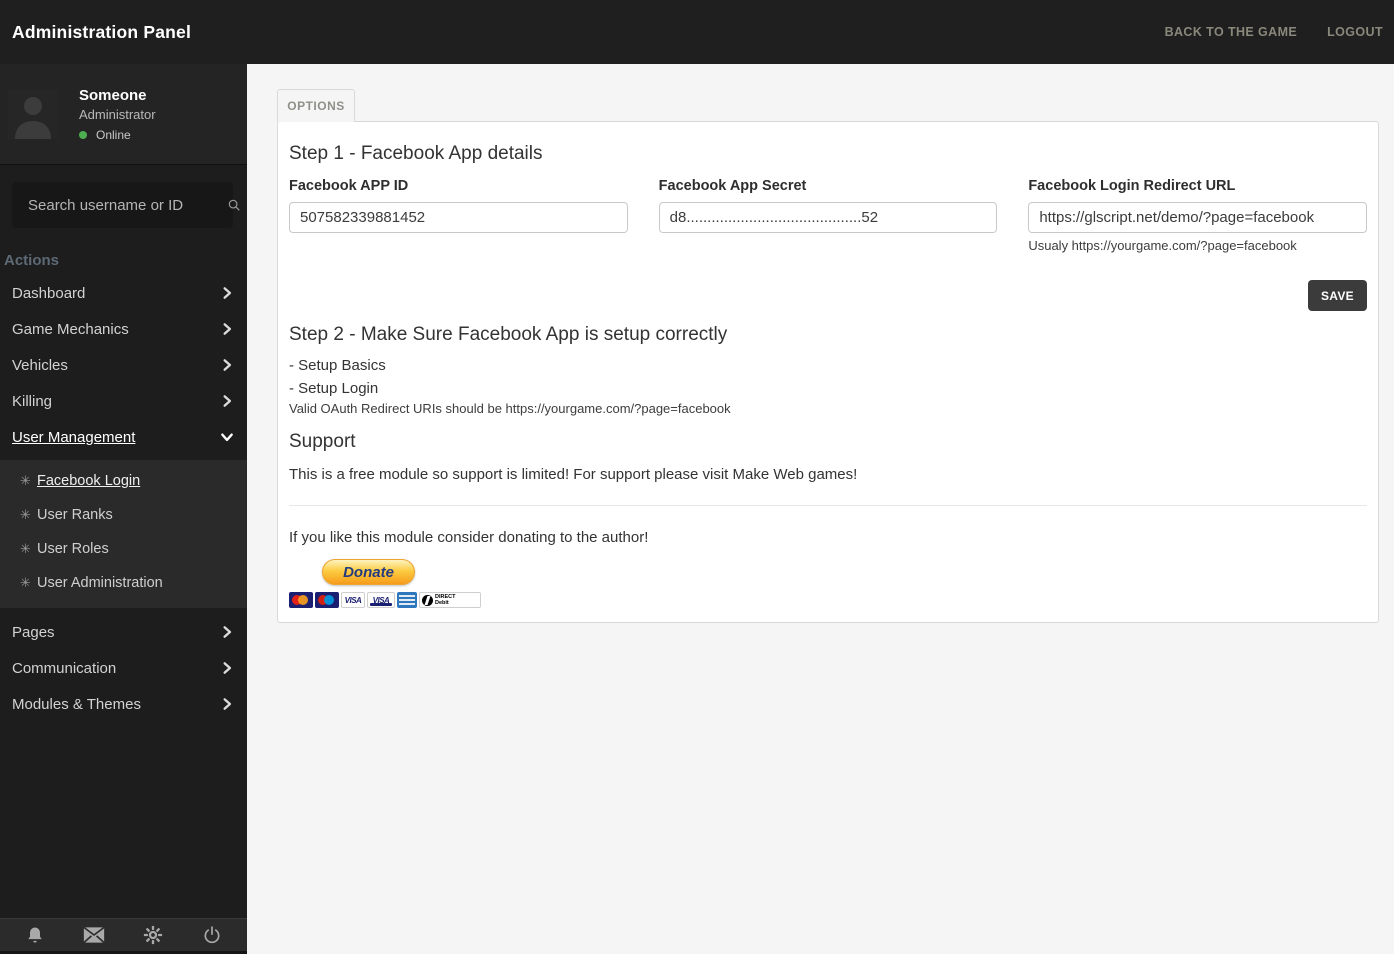 The width and height of the screenshot is (1394, 954). I want to click on field-label: Facebook Login Redirect URL, so click(1132, 186).